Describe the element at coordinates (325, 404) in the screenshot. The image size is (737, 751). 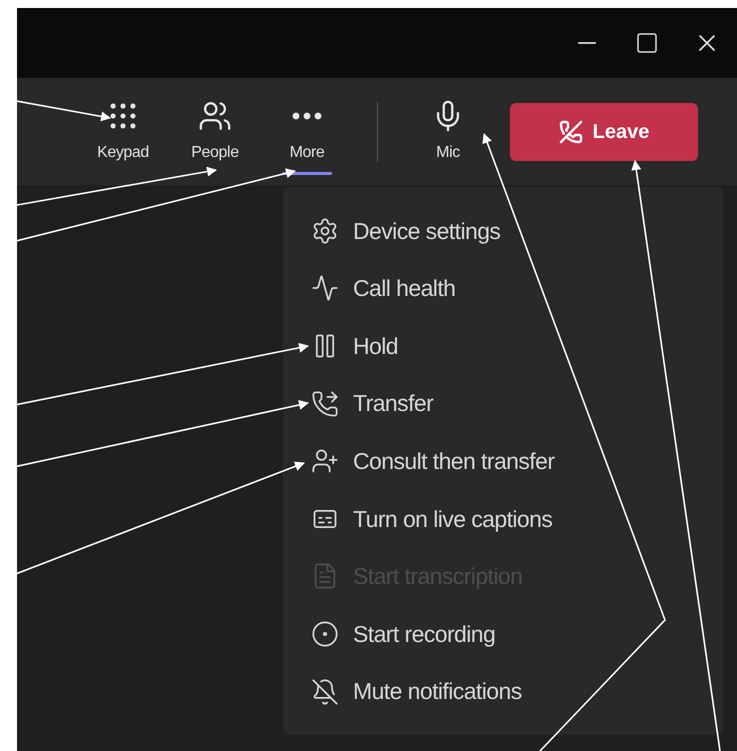
I see `phone-arrow-icon` at that location.